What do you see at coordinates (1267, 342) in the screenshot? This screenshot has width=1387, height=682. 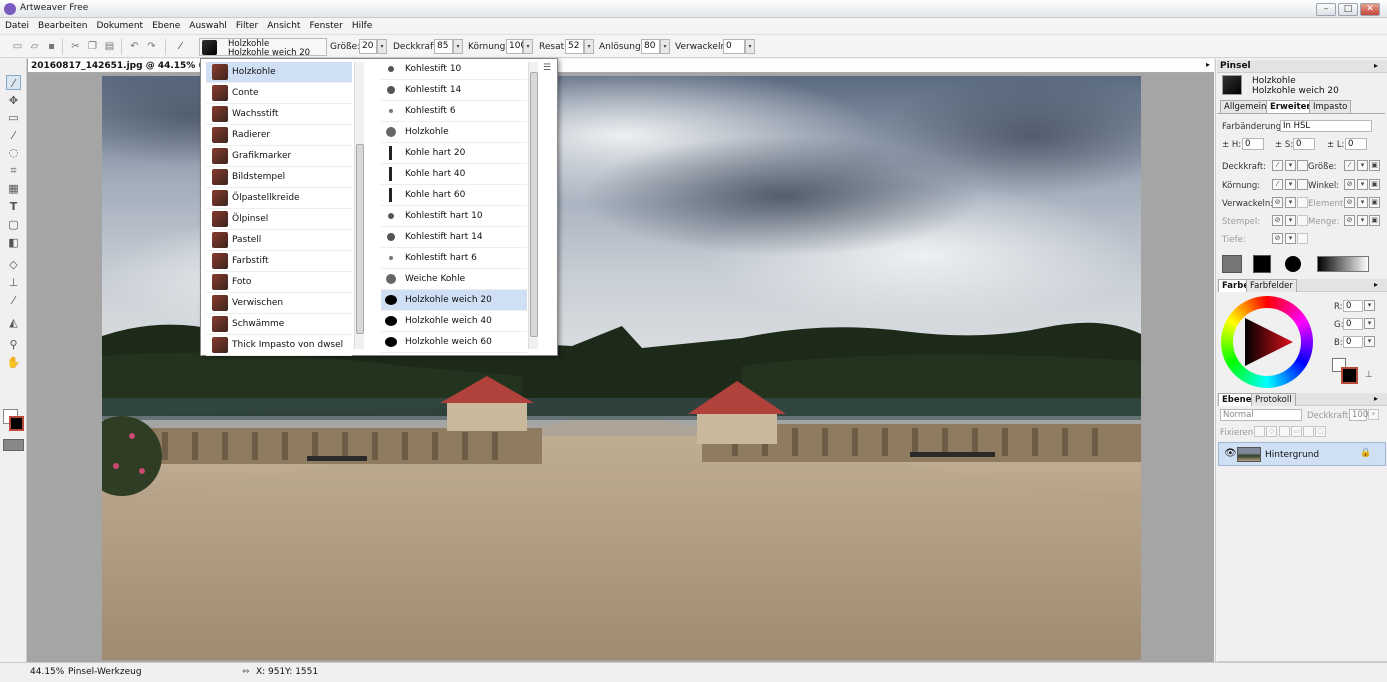 I see `color-triangle` at bounding box center [1267, 342].